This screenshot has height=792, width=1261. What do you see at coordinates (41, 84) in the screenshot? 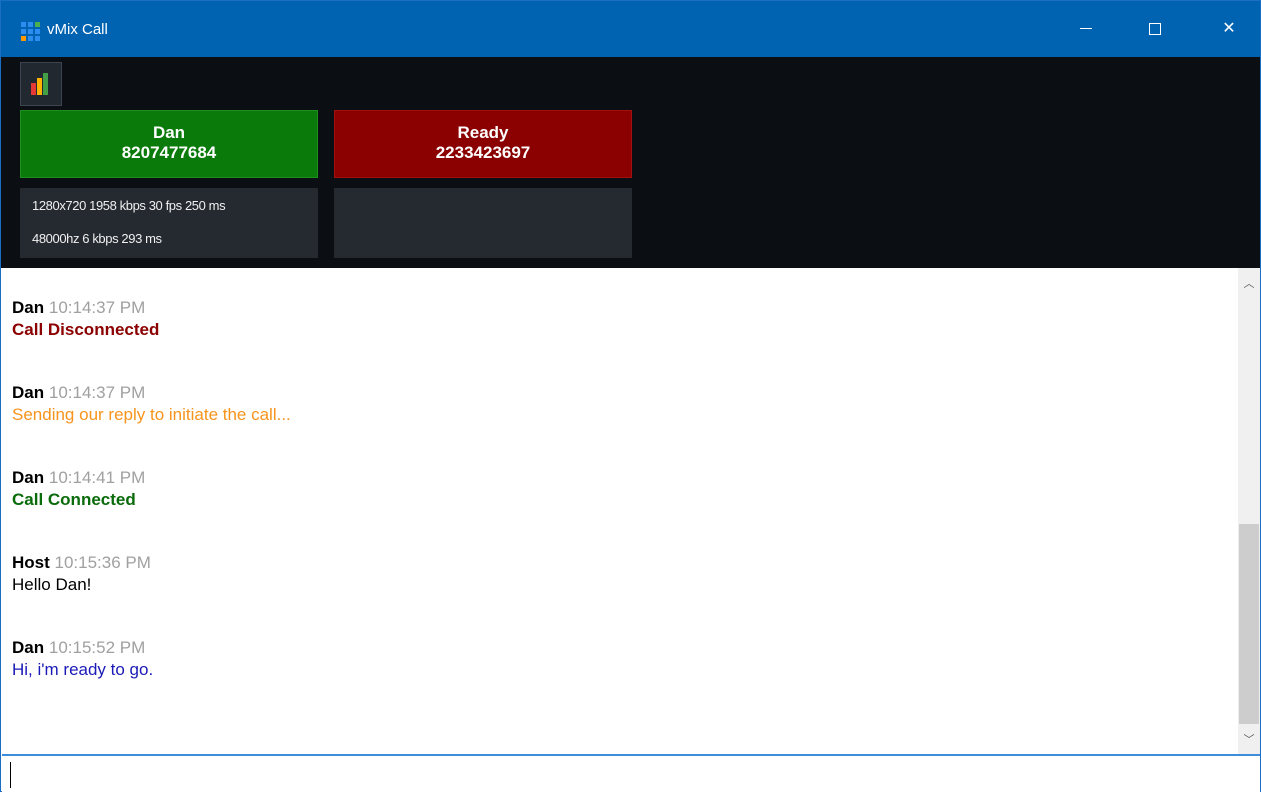
I see `audio-meter-button` at bounding box center [41, 84].